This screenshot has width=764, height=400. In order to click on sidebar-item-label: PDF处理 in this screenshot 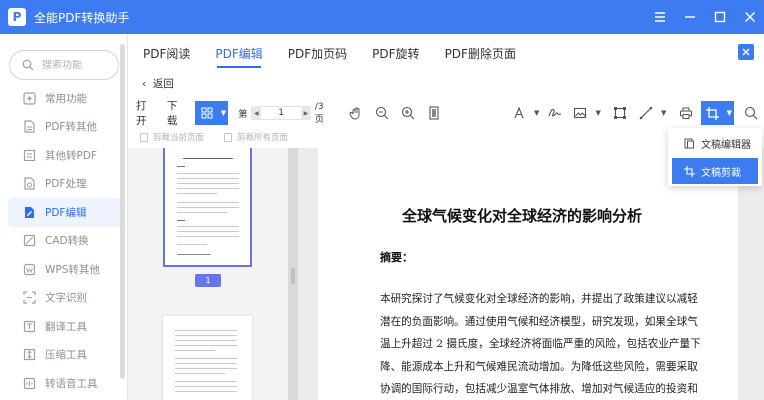, I will do `click(66, 184)`.